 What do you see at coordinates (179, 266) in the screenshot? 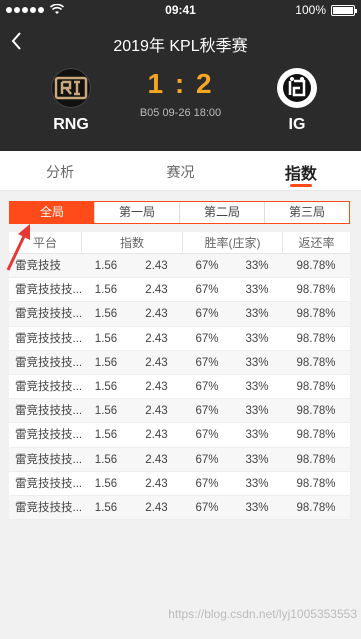
I see `table-row: 雷竞技技 1.56 2.43 67% 33% 98.78%` at bounding box center [179, 266].